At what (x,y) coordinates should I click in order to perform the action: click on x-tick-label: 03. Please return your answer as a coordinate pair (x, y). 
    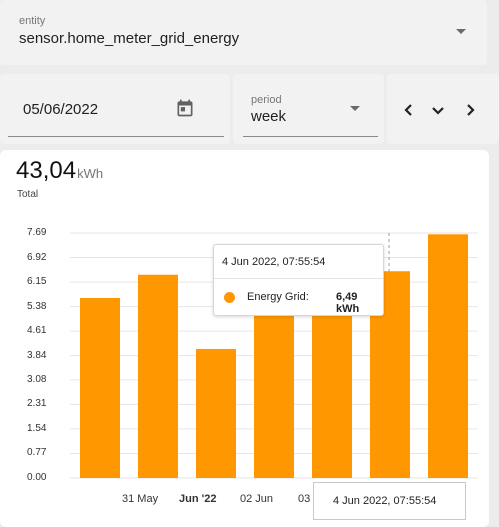
    Looking at the image, I should click on (304, 499).